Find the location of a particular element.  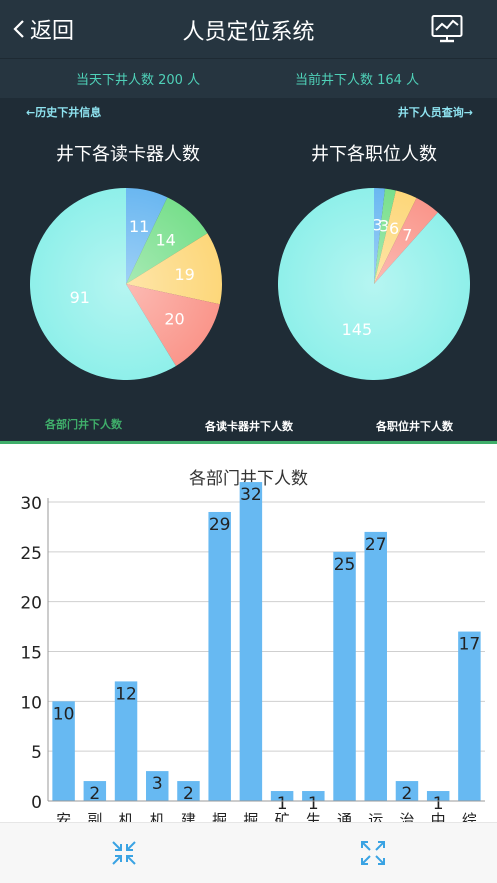

bar-value-label: 12 is located at coordinates (126, 694).